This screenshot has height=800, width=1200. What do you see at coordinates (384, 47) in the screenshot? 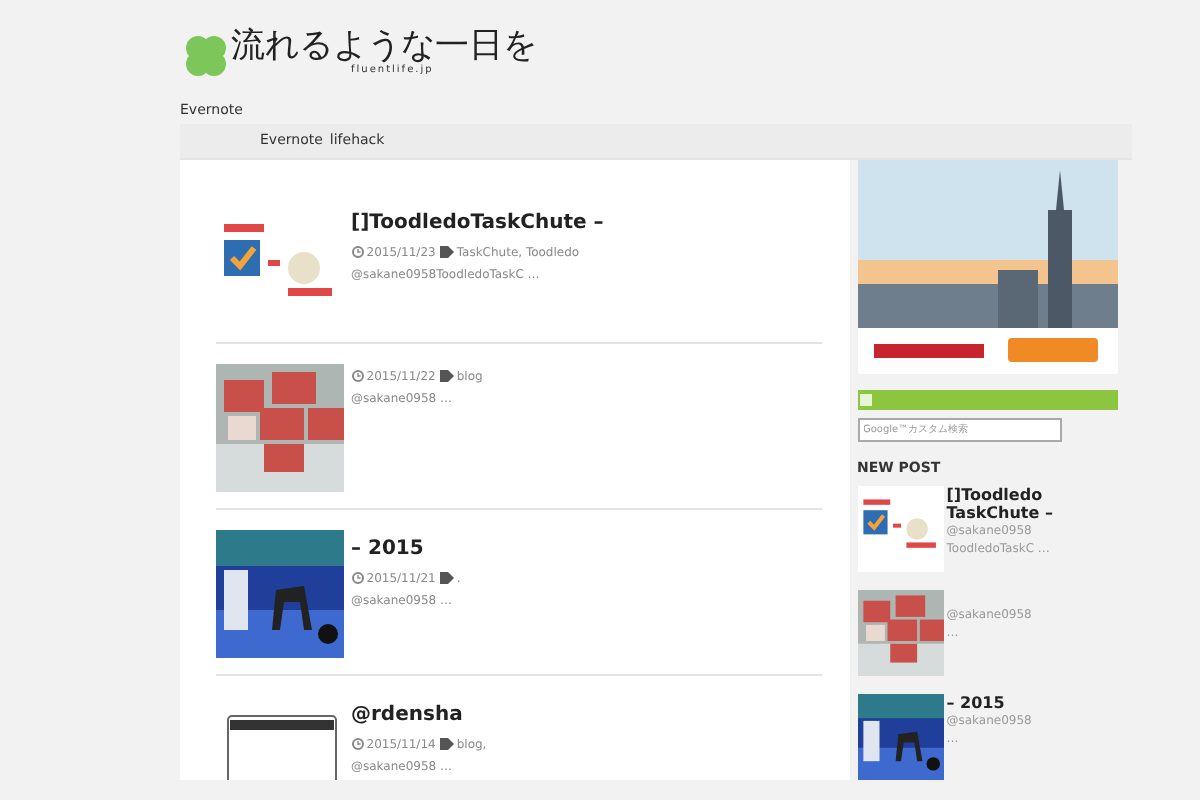
I see `logo-title: 流れるような一日を` at bounding box center [384, 47].